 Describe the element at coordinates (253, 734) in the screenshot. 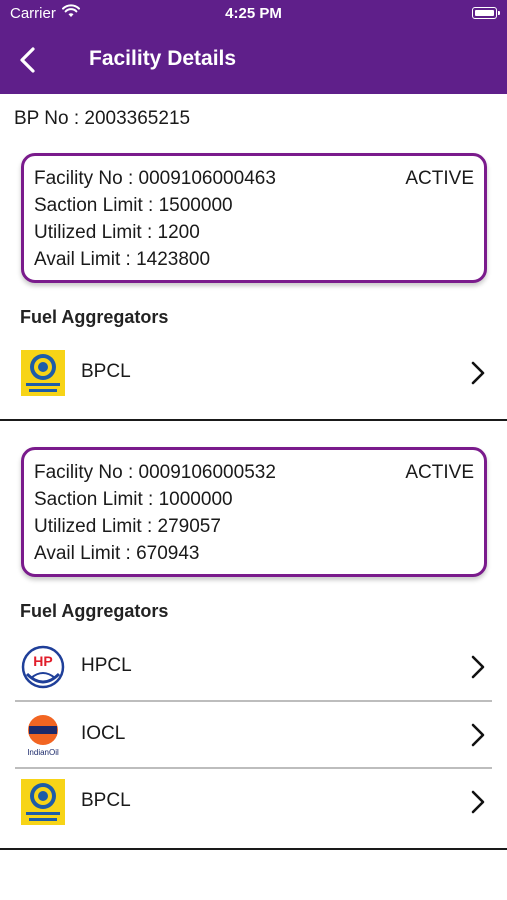

I see `aggregator-row-iocl: IndianOil IOCL` at that location.